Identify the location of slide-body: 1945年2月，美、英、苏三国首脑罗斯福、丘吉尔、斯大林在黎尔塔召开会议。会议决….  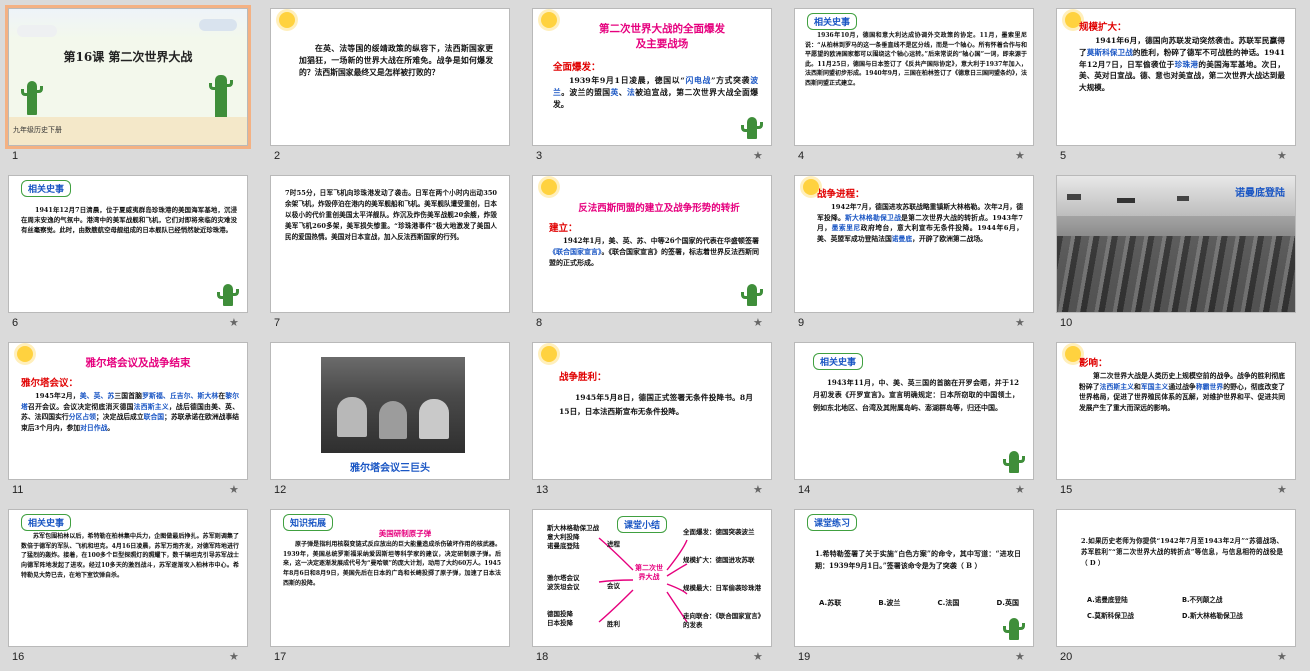
(130, 412).